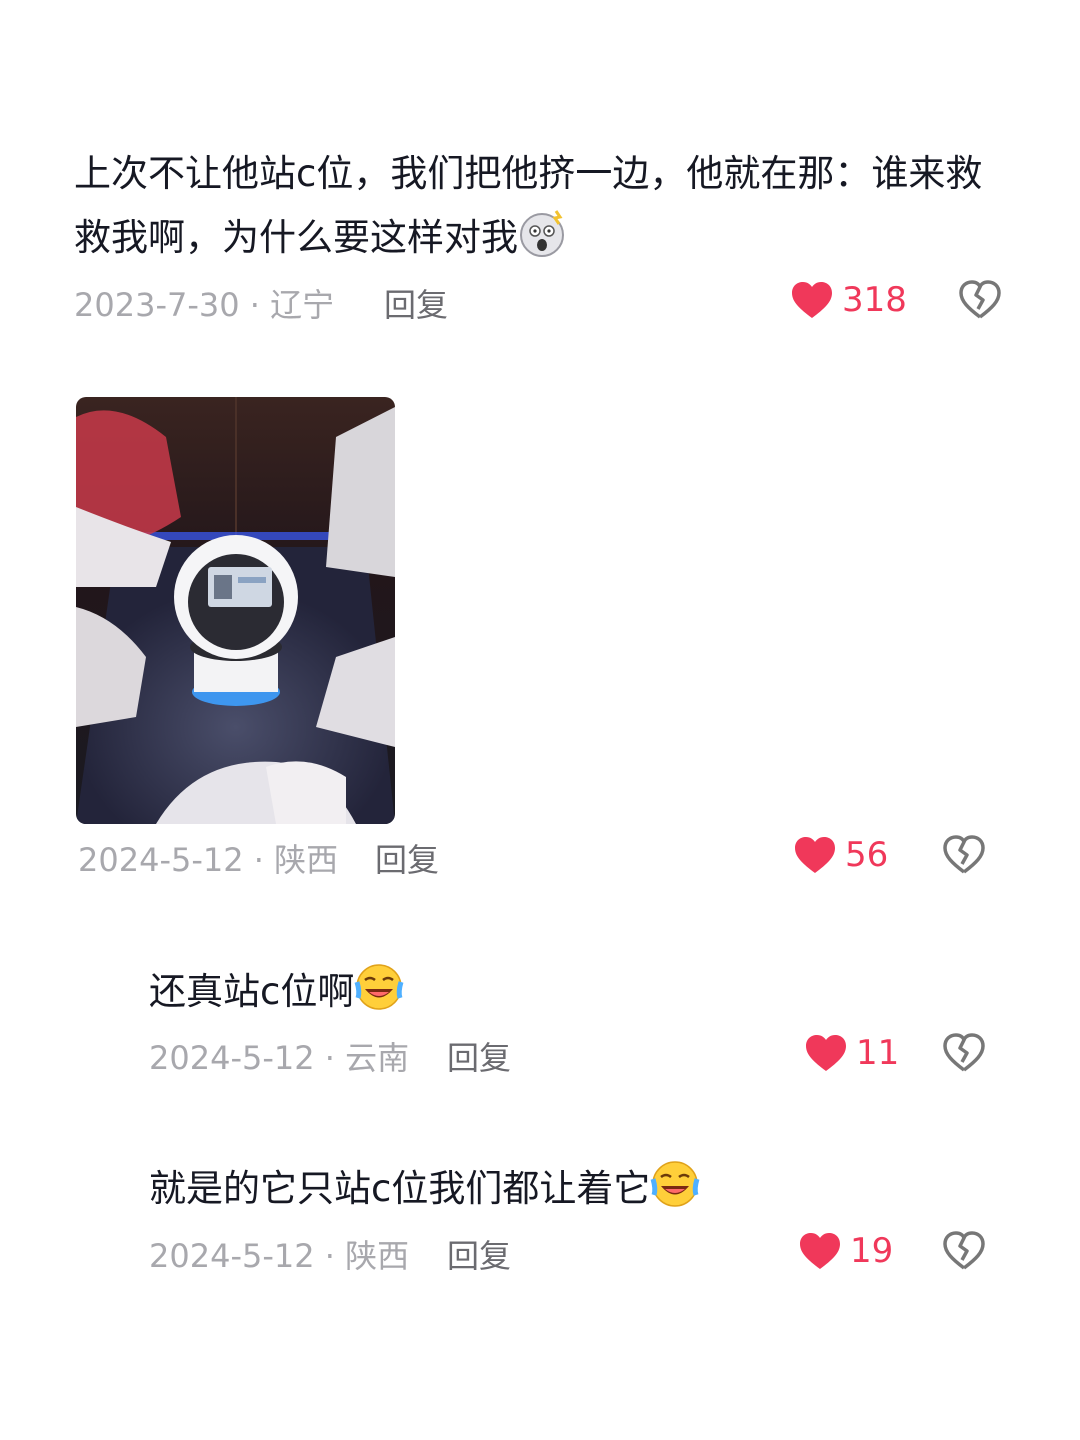  I want to click on like-button: 11, so click(851, 1053).